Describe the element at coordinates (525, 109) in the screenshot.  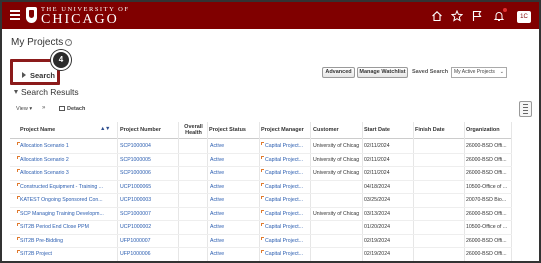
I see `list-panel-icon` at that location.